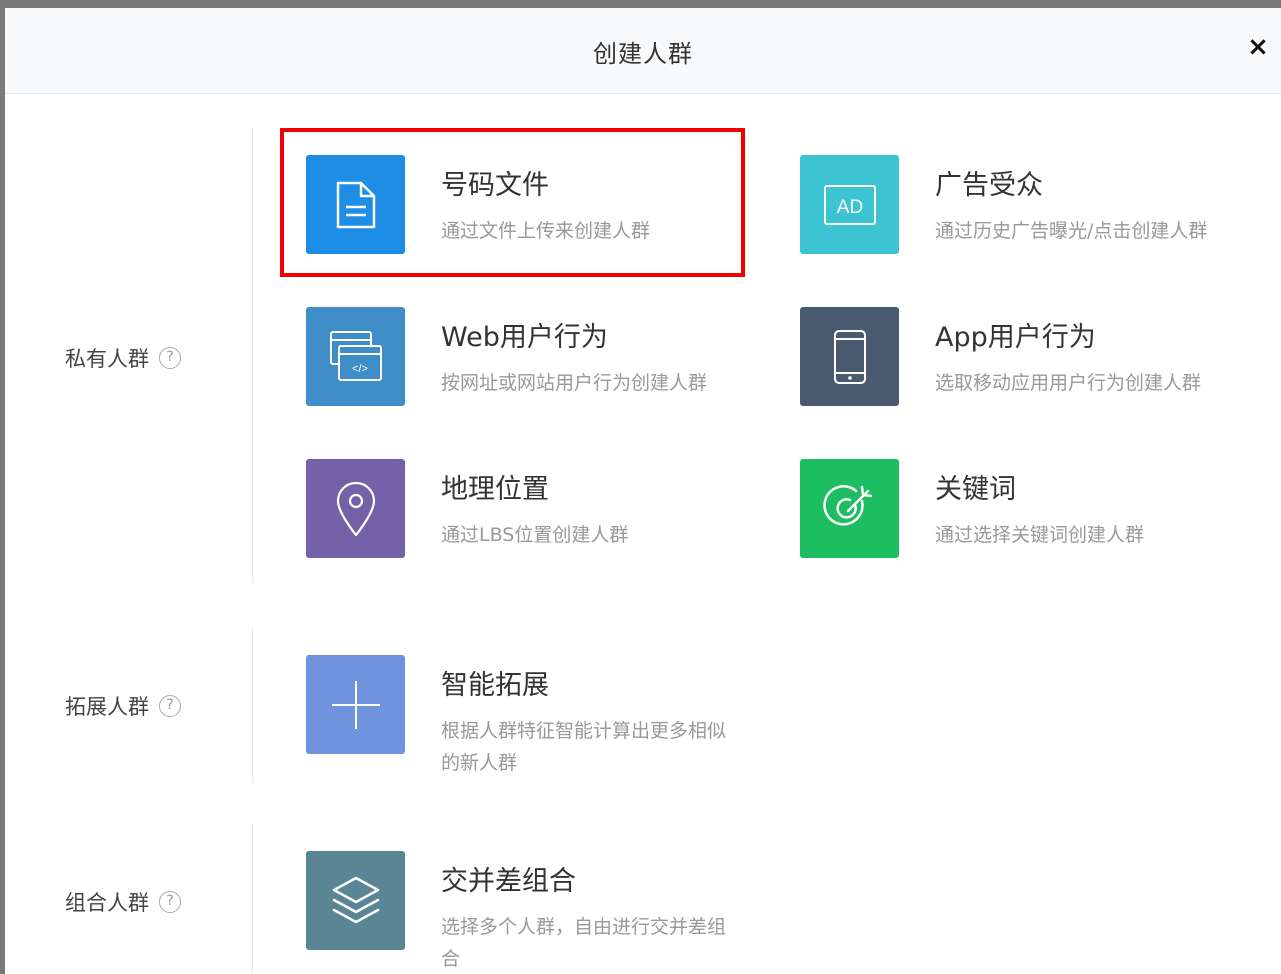 The image size is (1281, 974). I want to click on card-description: 通过LBS位置创建人群, so click(535, 535).